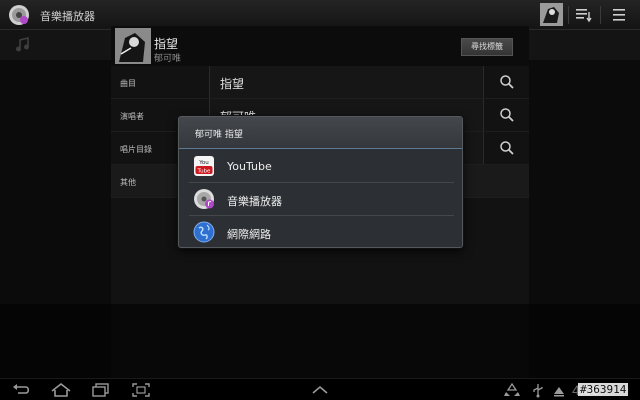  Describe the element at coordinates (232, 84) in the screenshot. I see `field-value: 指望` at that location.